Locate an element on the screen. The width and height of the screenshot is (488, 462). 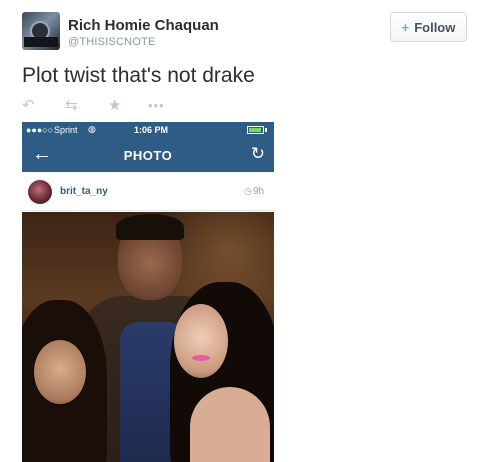
follow-button: + Follow is located at coordinates (428, 27).